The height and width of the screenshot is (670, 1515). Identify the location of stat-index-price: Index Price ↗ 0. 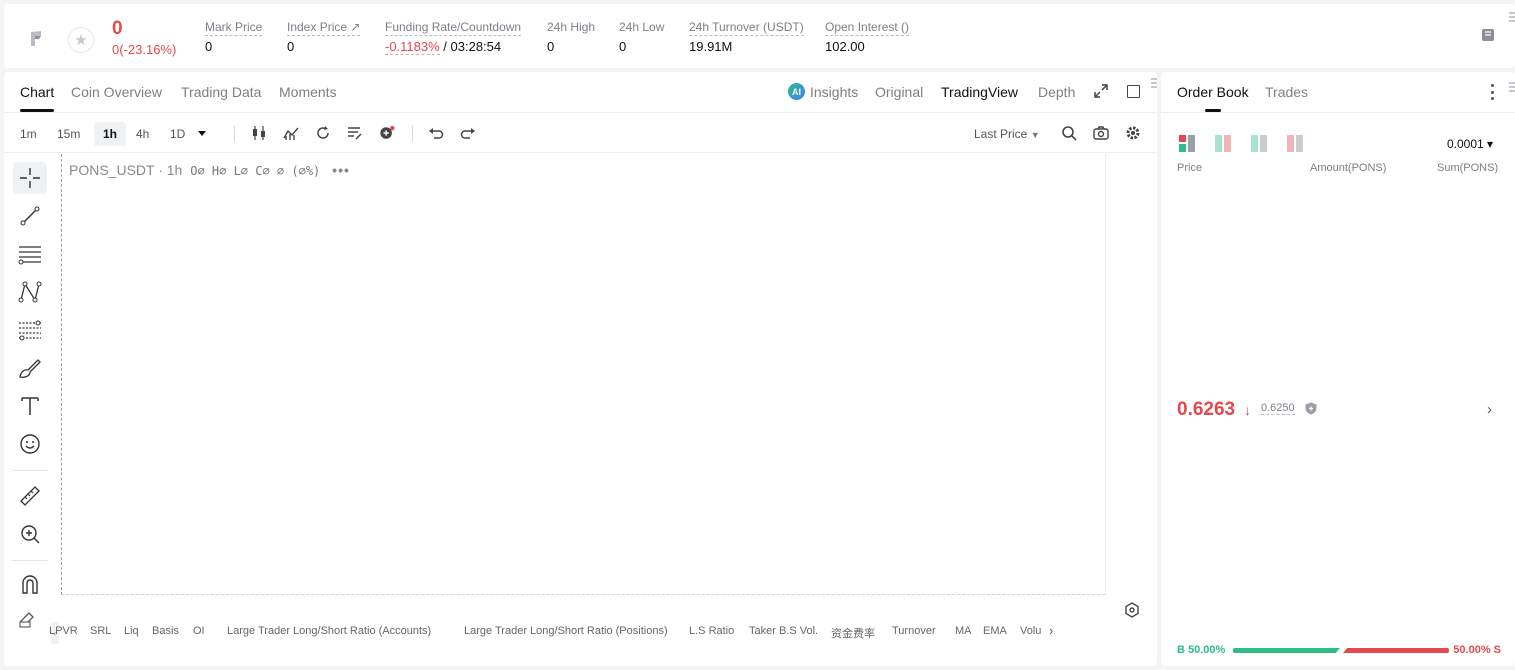
(324, 36).